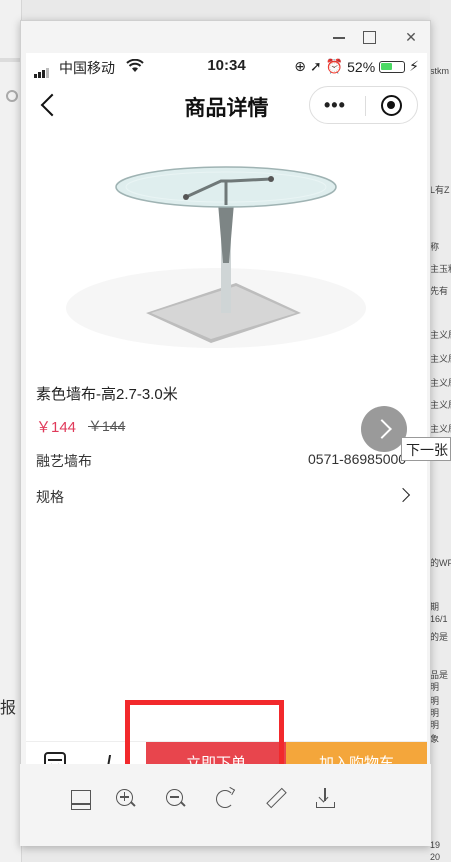 Image resolution: width=451 pixels, height=862 pixels. Describe the element at coordinates (439, 291) in the screenshot. I see `background-strip-text: 先有` at that location.